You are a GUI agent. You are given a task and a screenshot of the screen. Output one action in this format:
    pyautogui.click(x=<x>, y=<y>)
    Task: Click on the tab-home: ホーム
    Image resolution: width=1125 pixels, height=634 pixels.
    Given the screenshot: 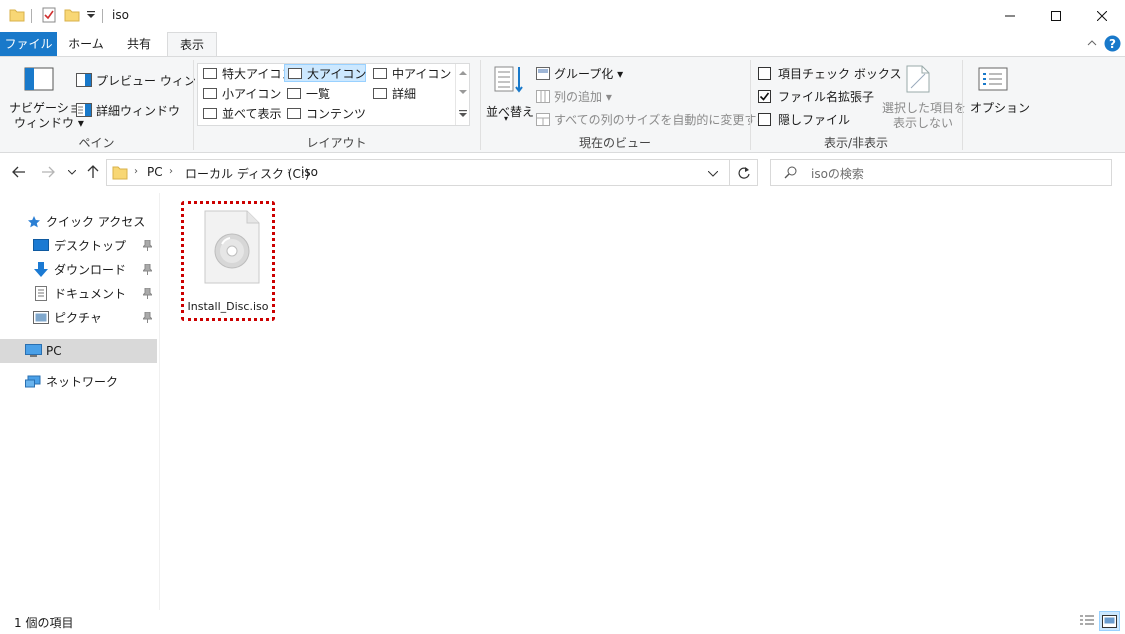 What is the action you would take?
    pyautogui.click(x=86, y=44)
    